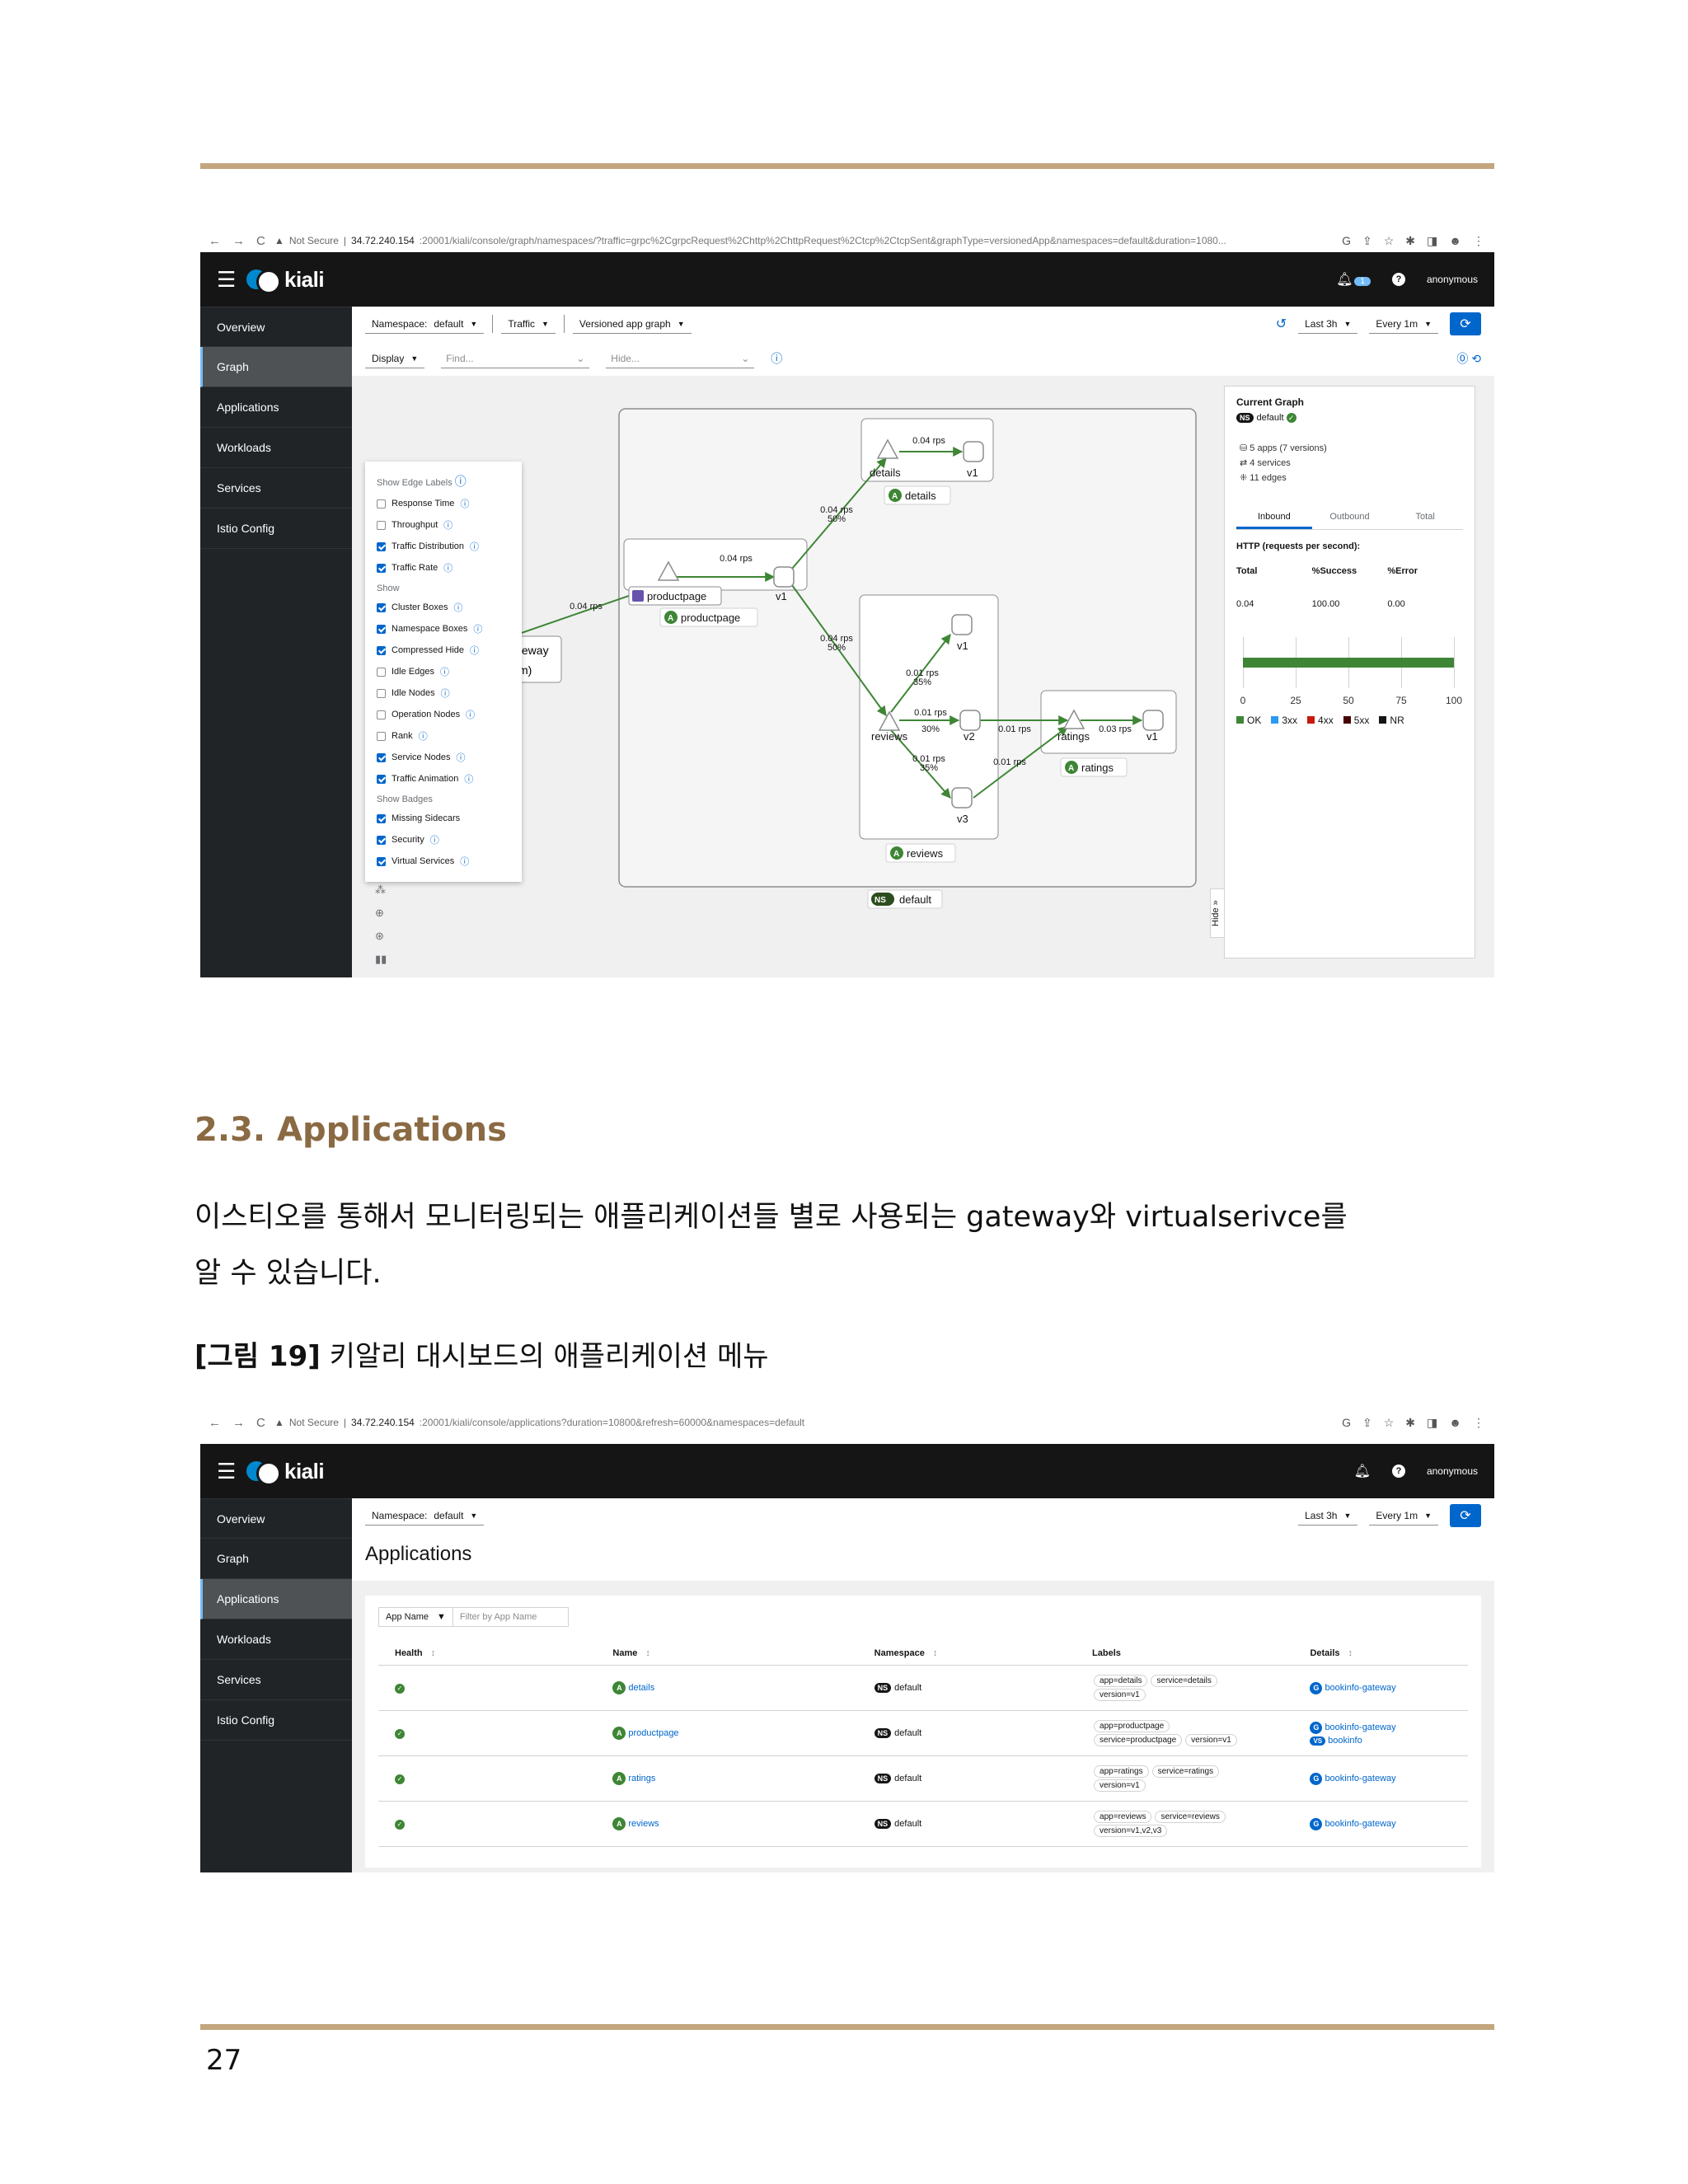 The height and width of the screenshot is (2184, 1688). I want to click on info-icon: ⓘ, so click(777, 358).